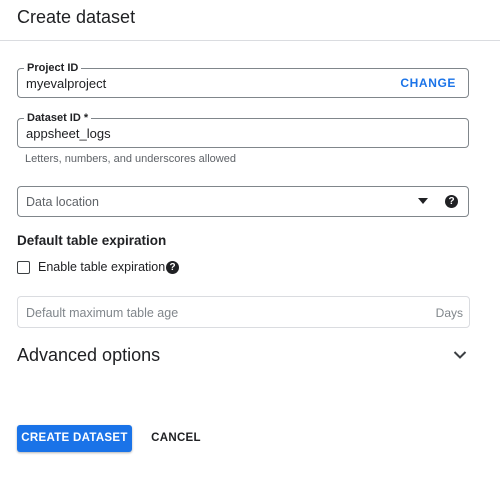 The image size is (500, 477). I want to click on chevron-down-icon, so click(460, 355).